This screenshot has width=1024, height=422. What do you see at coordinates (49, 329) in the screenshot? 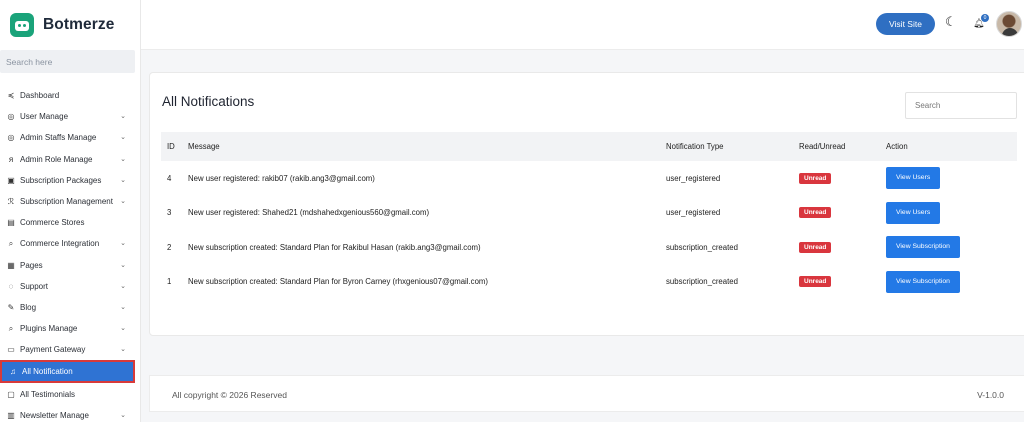
I see `sidebar-item-label: Plugins Manage` at bounding box center [49, 329].